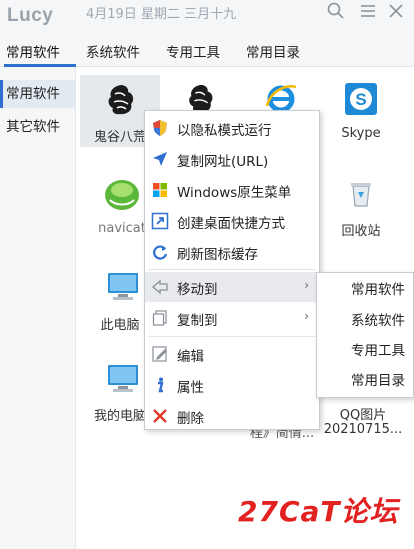 This screenshot has width=414, height=549. What do you see at coordinates (223, 162) in the screenshot?
I see `menu-item-label: 复制网址(URL)` at bounding box center [223, 162].